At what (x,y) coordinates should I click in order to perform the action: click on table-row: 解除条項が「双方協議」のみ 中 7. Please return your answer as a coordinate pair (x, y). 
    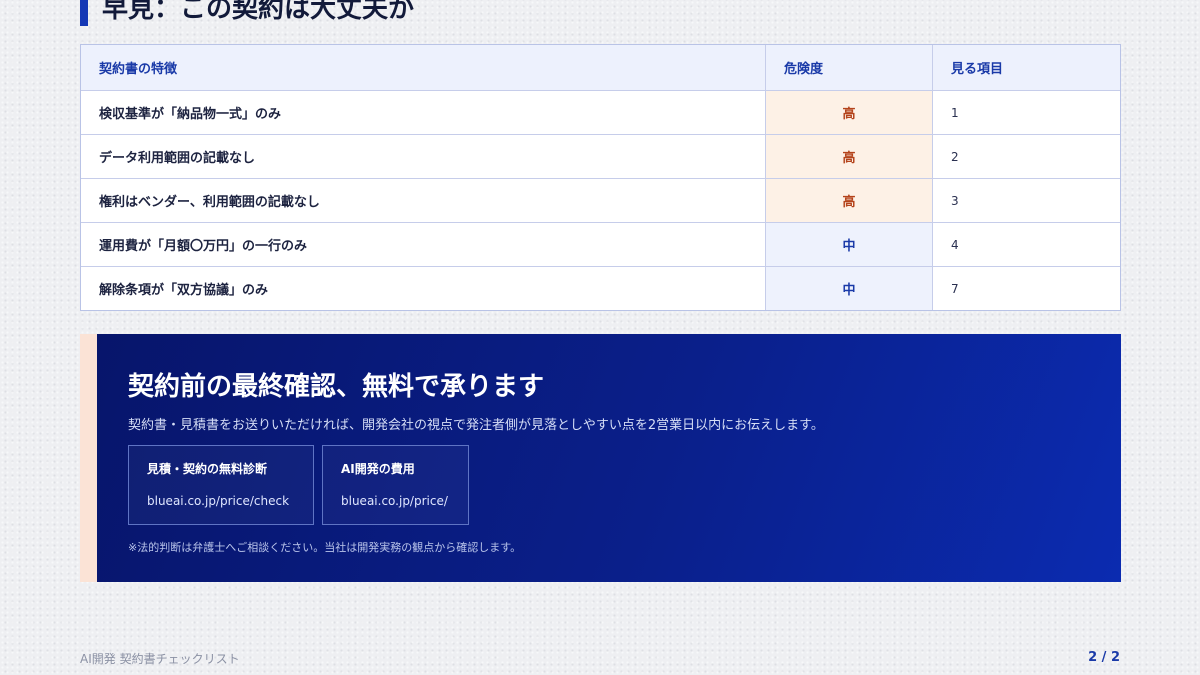
    Looking at the image, I should click on (600, 288).